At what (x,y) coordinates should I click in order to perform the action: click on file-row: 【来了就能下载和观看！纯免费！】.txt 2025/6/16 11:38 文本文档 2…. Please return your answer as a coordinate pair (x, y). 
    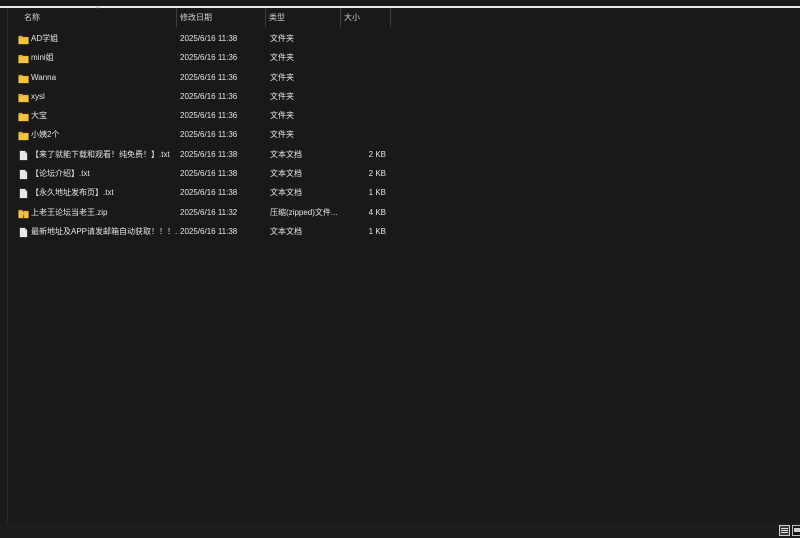
    Looking at the image, I should click on (404, 154).